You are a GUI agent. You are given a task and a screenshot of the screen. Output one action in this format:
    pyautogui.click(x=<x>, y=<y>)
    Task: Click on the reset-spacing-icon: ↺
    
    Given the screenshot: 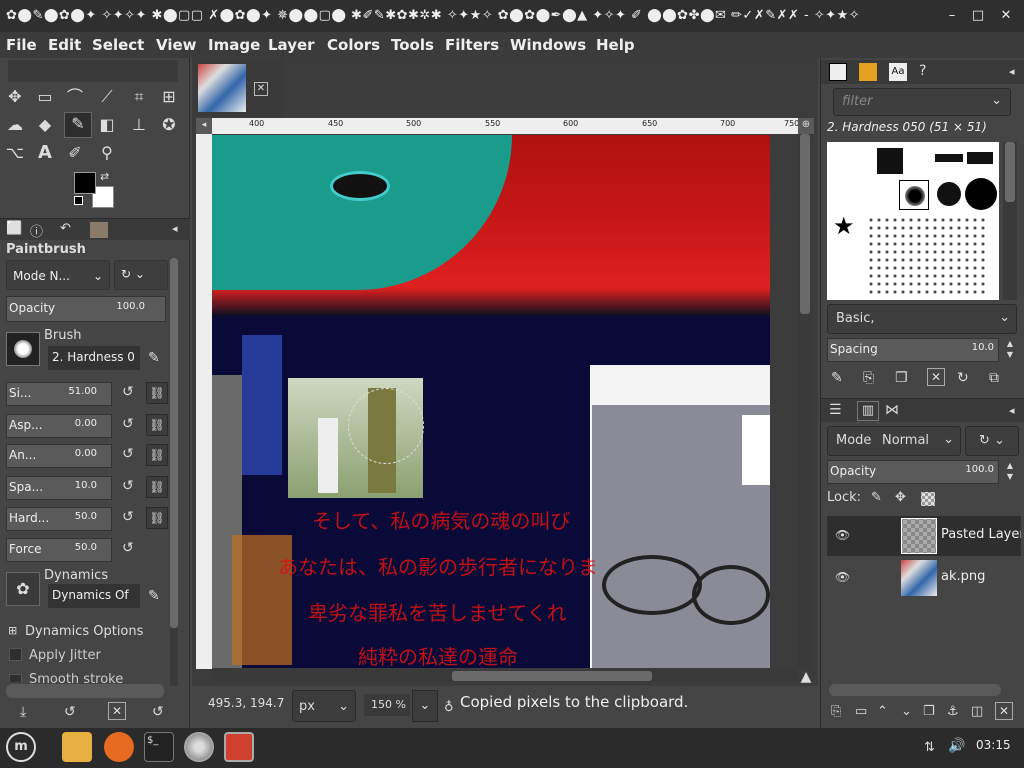 What is the action you would take?
    pyautogui.click(x=128, y=486)
    